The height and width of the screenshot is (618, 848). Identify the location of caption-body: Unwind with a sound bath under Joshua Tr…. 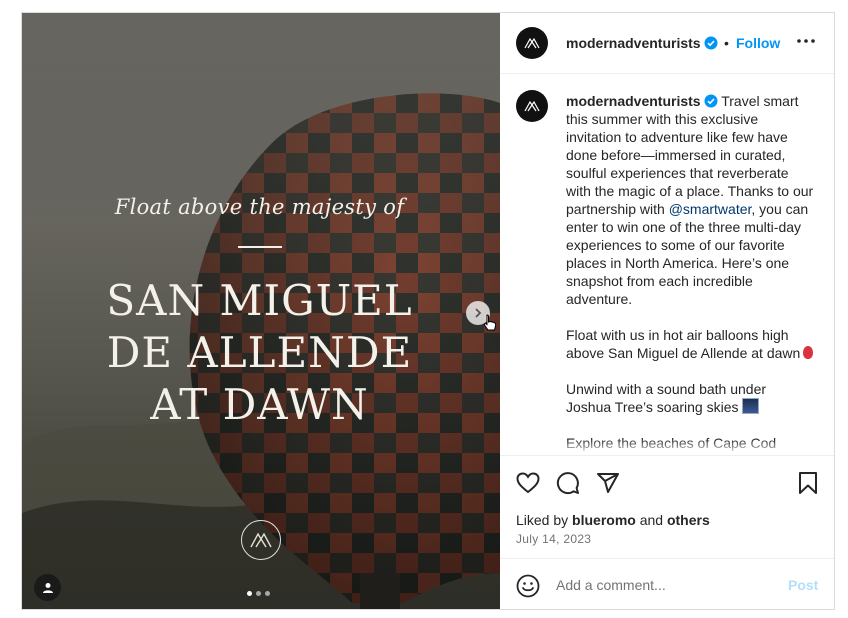
(666, 398).